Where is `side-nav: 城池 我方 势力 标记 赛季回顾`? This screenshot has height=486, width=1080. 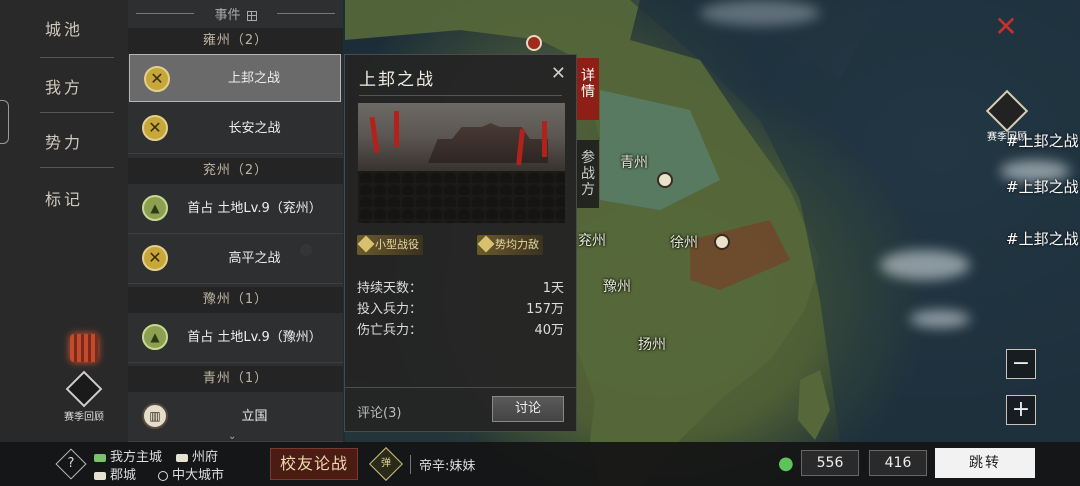
side-nav: 城池 我方 势力 标记 赛季回顾 is located at coordinates (64, 221).